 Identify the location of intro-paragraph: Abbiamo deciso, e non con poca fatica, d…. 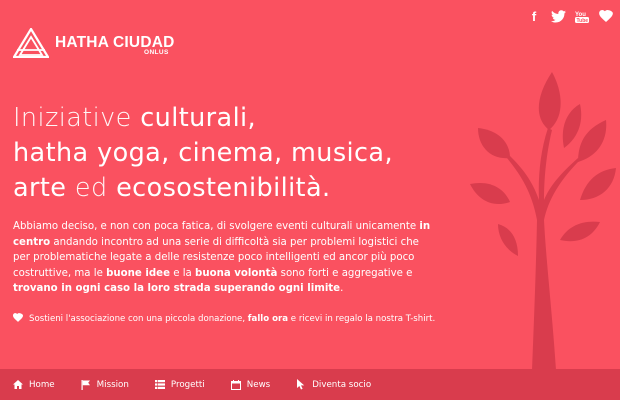
(223, 258).